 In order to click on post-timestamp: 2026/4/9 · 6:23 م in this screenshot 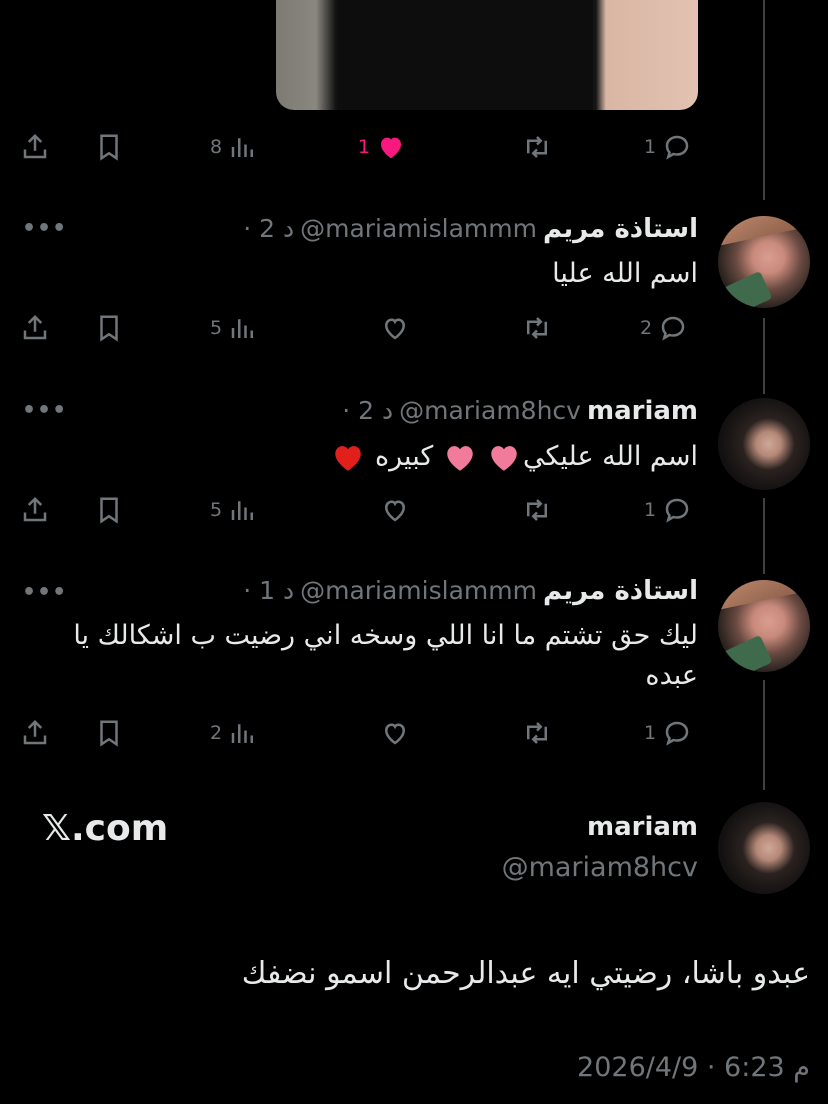, I will do `click(693, 1067)`.